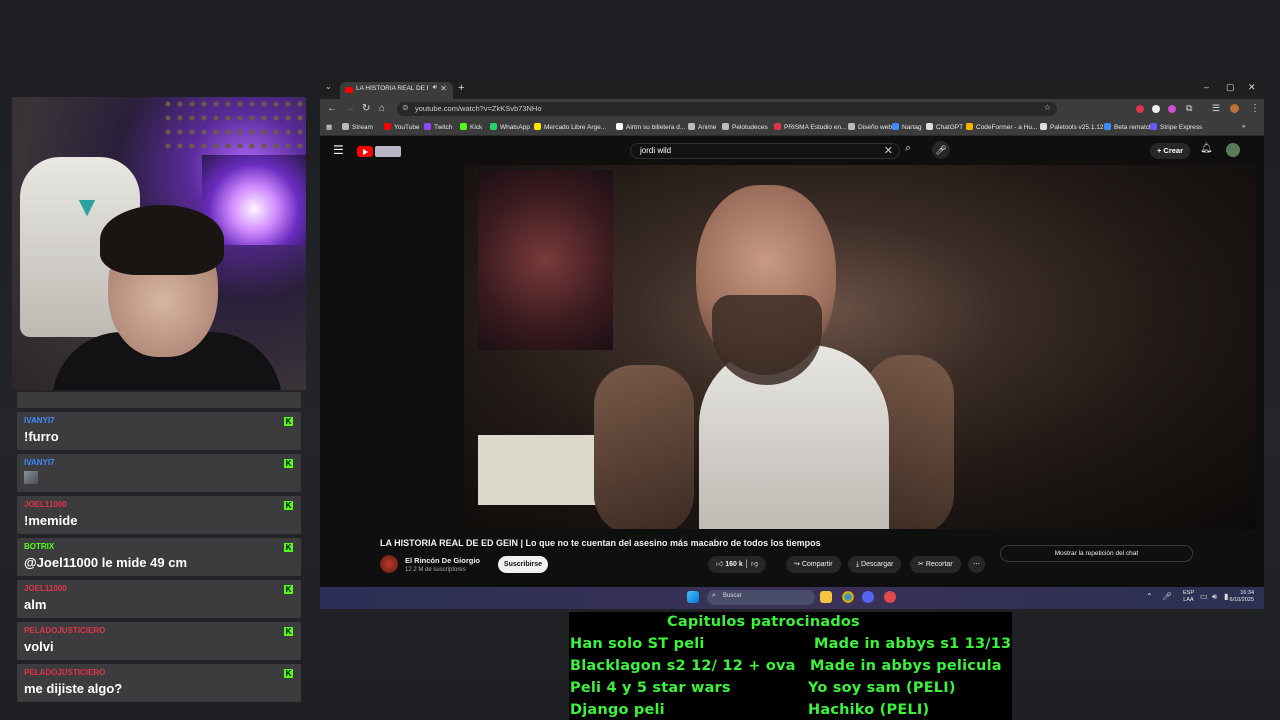 This screenshot has height=720, width=1280. Describe the element at coordinates (617, 710) in the screenshot. I see `panel-item: Django peli` at that location.